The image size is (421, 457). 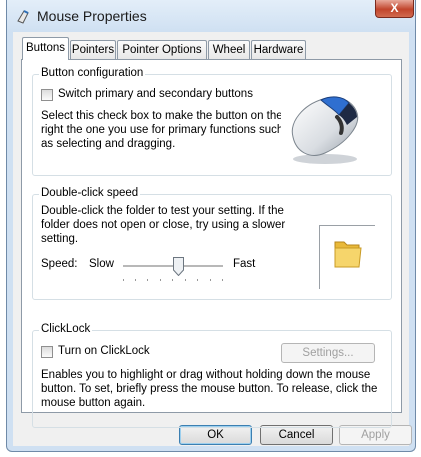 I want to click on clicklock-description-line-3: mouse button again., so click(x=93, y=403).